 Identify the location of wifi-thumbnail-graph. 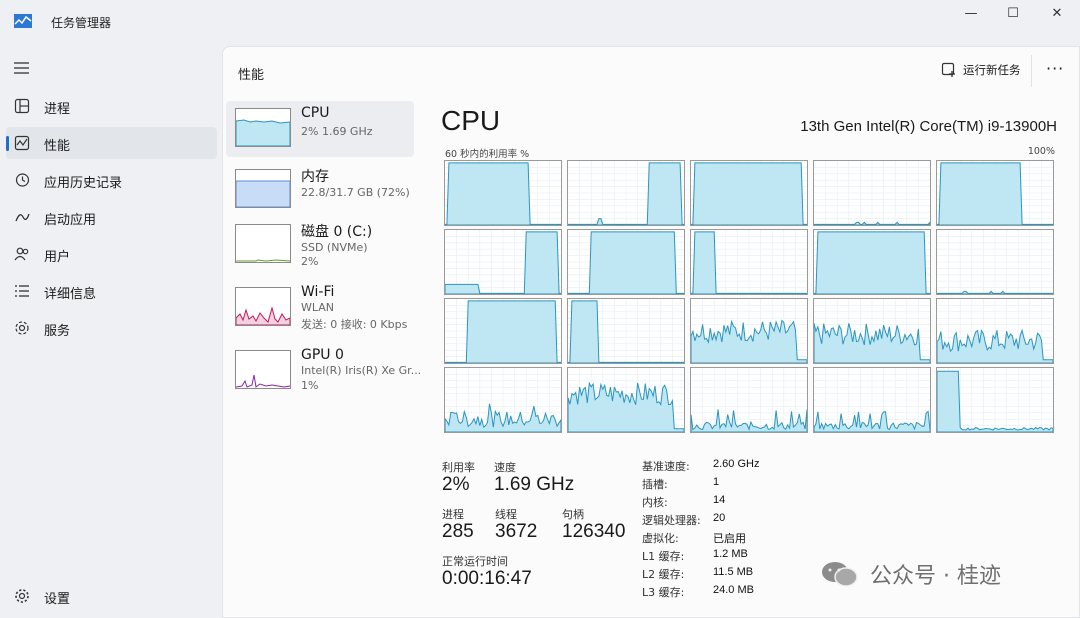
(263, 306).